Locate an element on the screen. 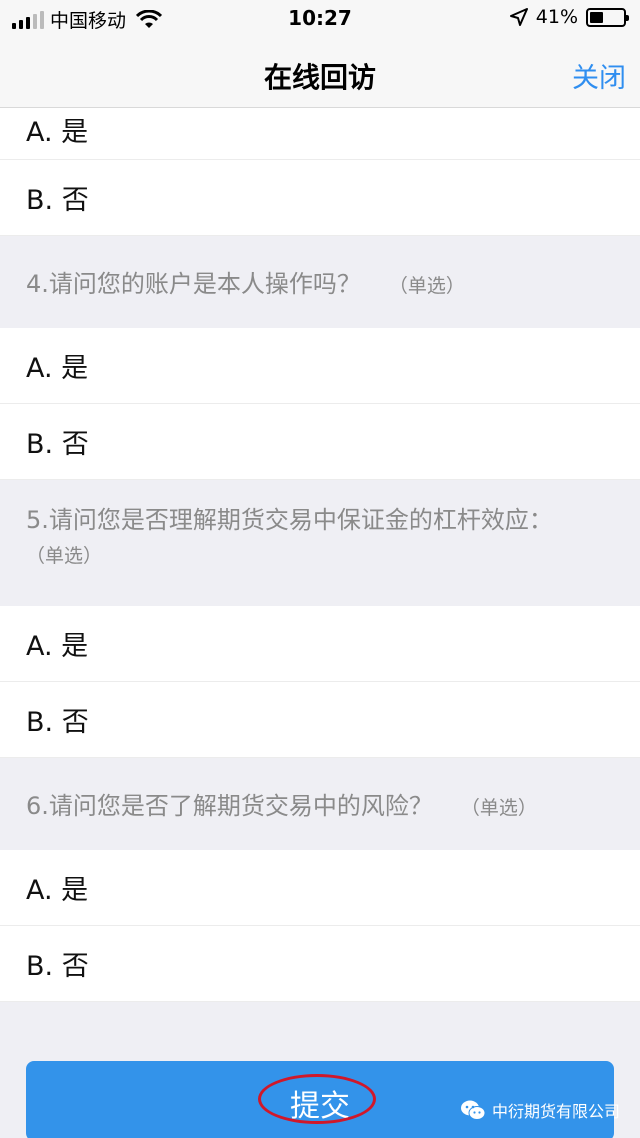  nav-bar: 在线回访 关闭 is located at coordinates (320, 73).